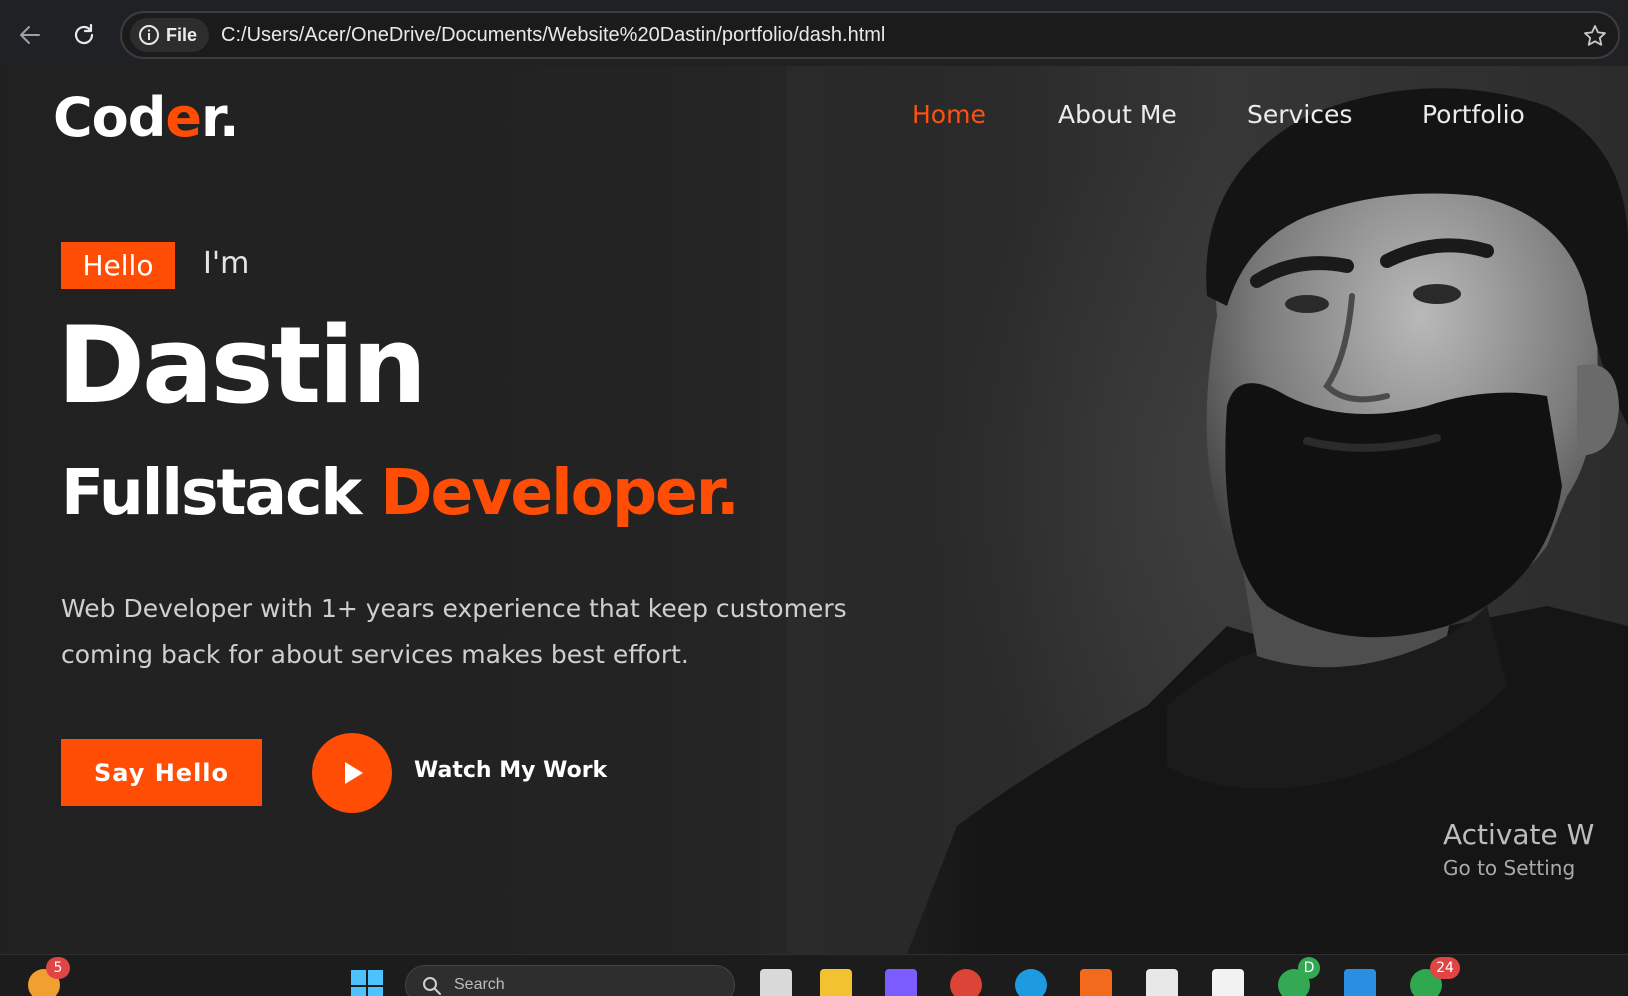  What do you see at coordinates (1509, 868) in the screenshot?
I see `activate-windows-subtitle: Go to Setting` at bounding box center [1509, 868].